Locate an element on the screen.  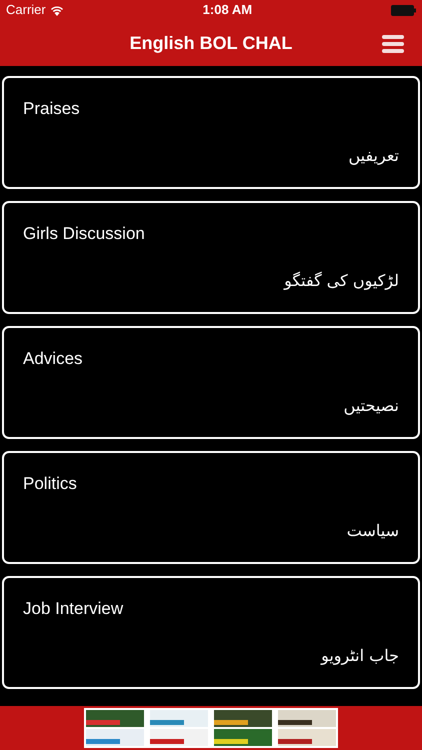
topic-title: Praises is located at coordinates (51, 109).